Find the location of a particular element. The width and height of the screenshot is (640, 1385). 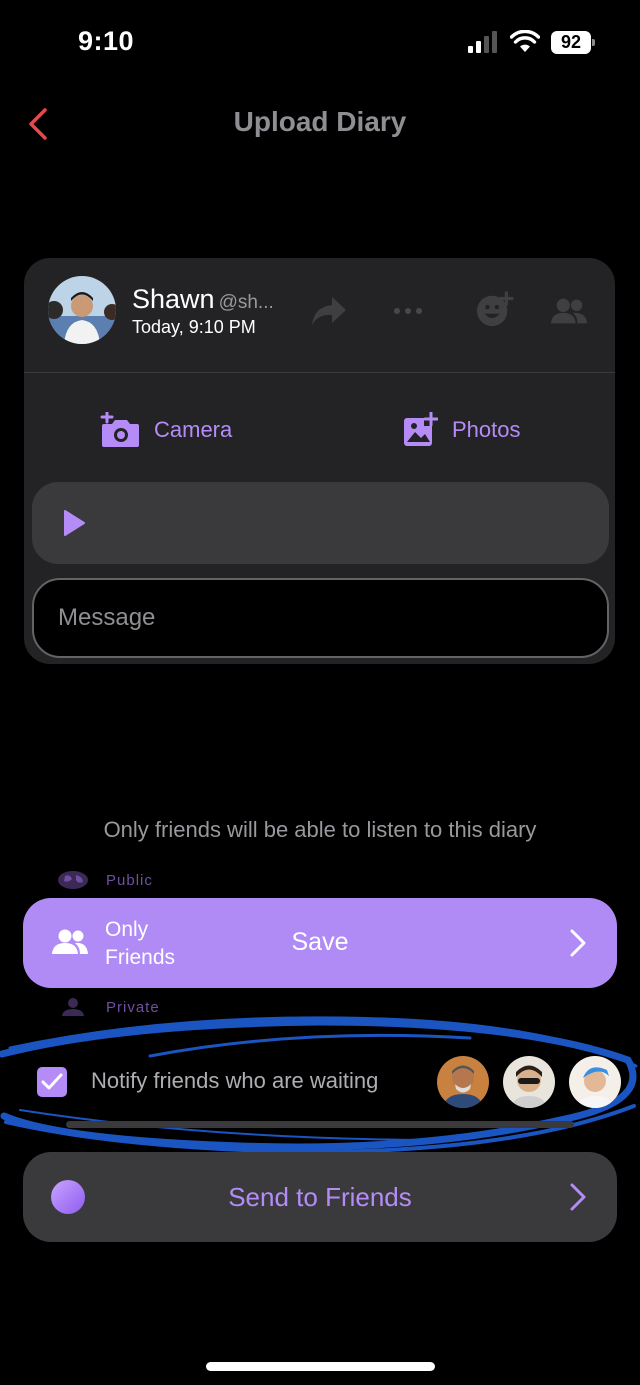

privacy-option-private-label: Private is located at coordinates (133, 1007).